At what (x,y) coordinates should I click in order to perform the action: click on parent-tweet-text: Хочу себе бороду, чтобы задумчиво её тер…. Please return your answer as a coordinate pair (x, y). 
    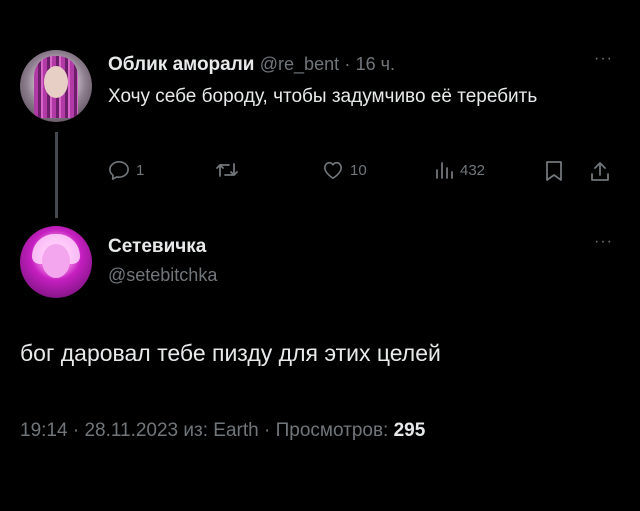
    Looking at the image, I should click on (323, 96).